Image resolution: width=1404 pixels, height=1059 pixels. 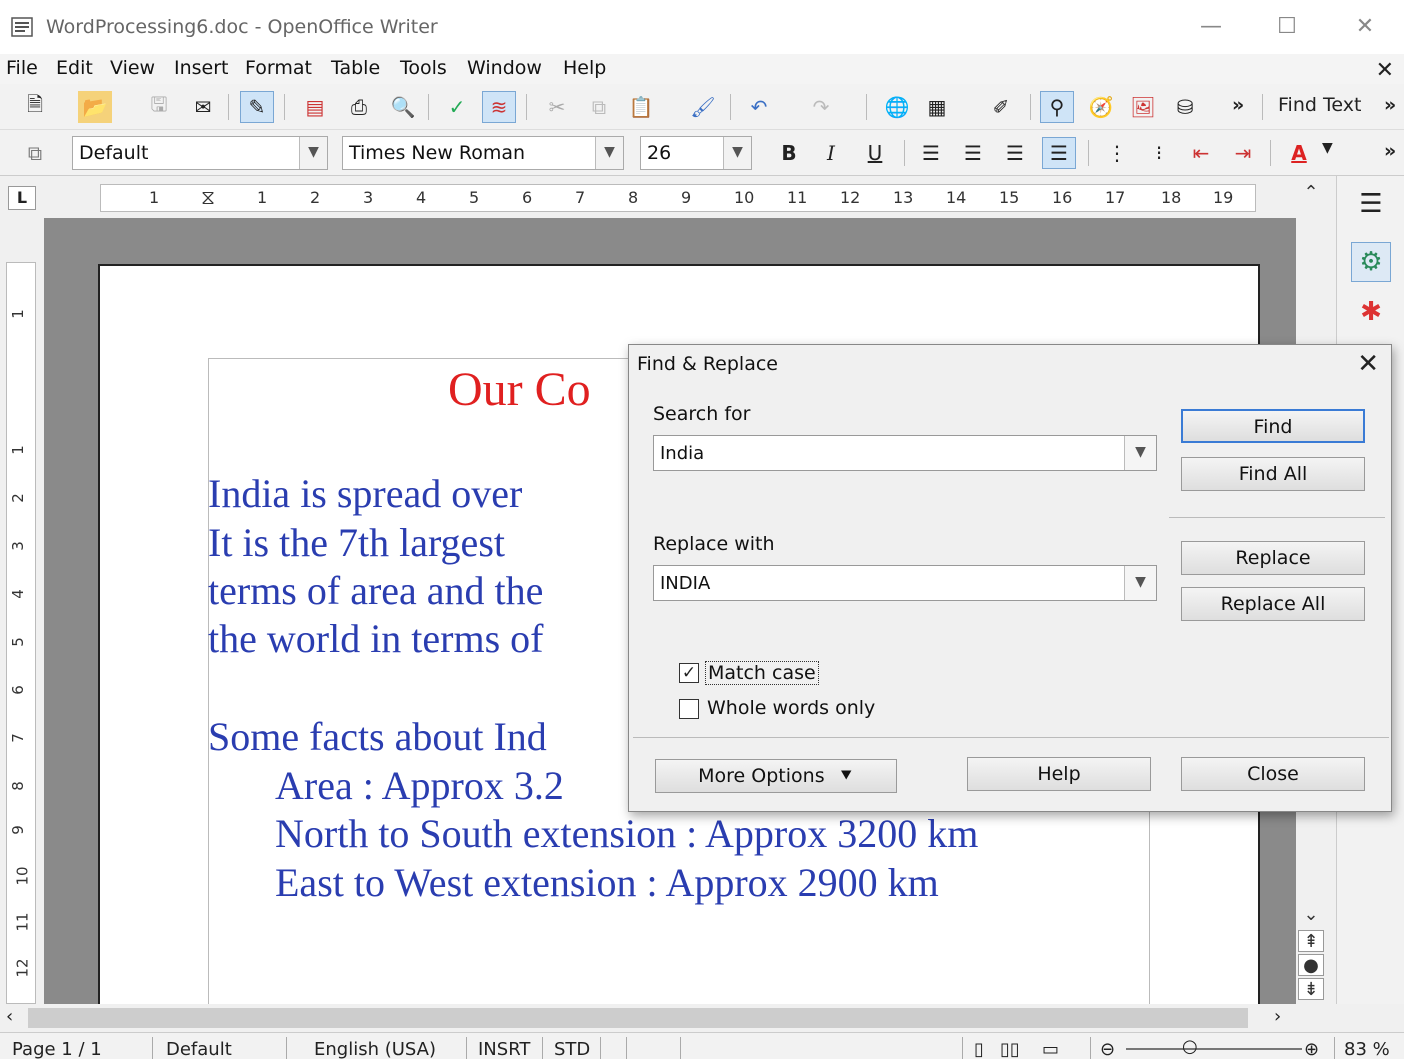 I want to click on minimize-button: —, so click(x=1211, y=27).